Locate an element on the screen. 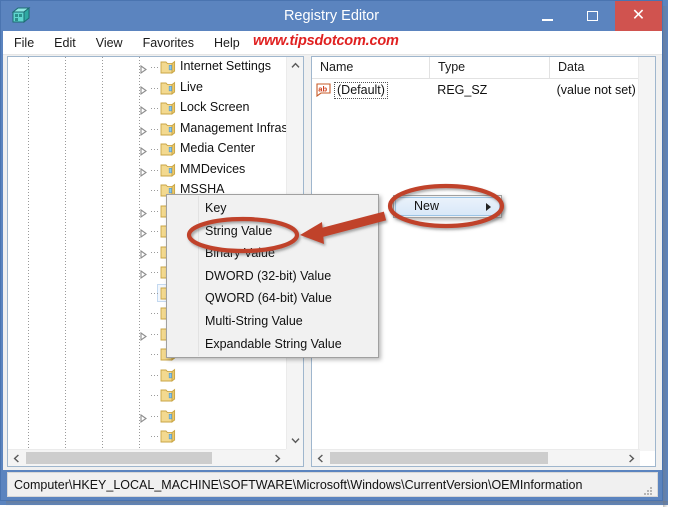 The width and height of the screenshot is (675, 514). tree-horizontal-scrollbar is located at coordinates (147, 457).